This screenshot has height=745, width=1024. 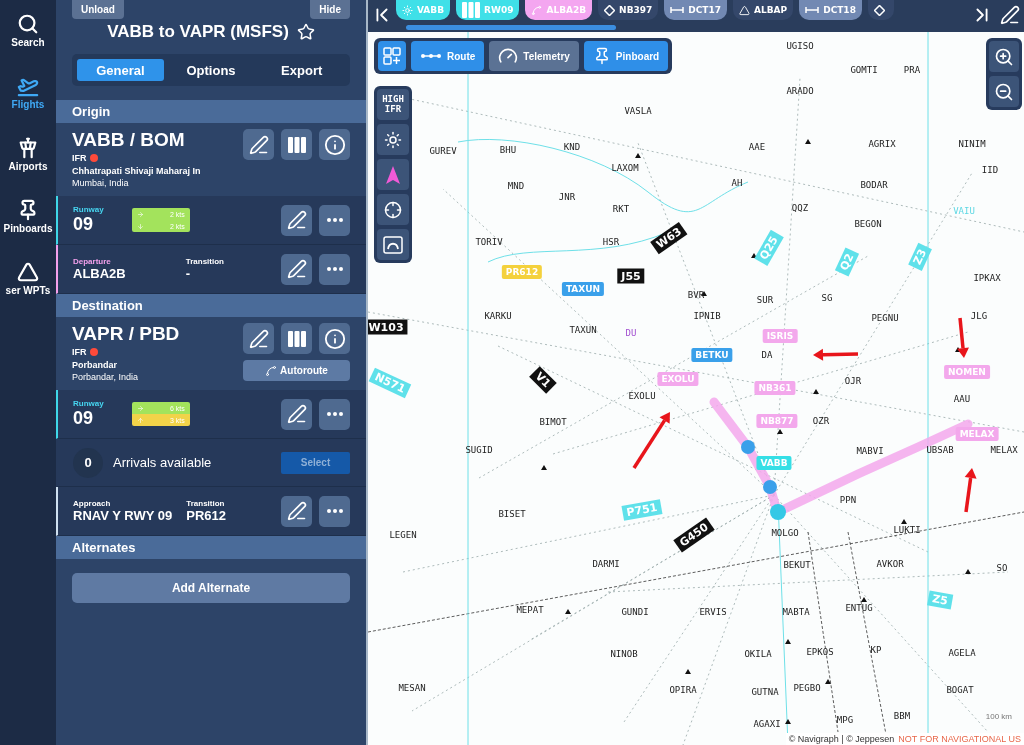 What do you see at coordinates (775, 388) in the screenshot?
I see `waypoint-badge: NB361` at bounding box center [775, 388].